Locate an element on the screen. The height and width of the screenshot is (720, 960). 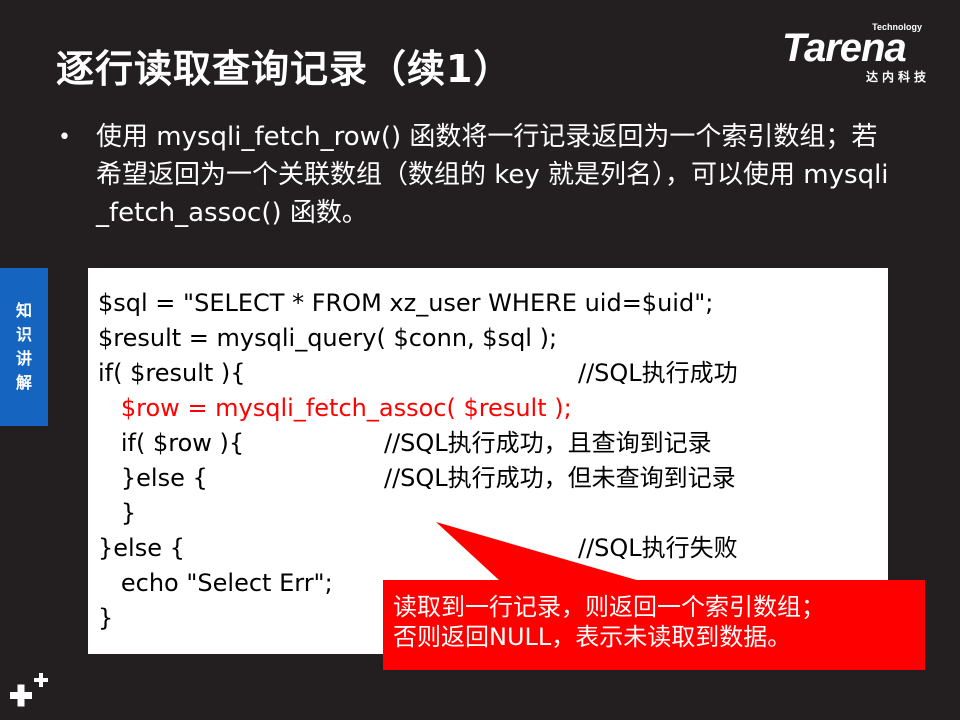
knowledge-tab-char: 解 is located at coordinates (23, 382).